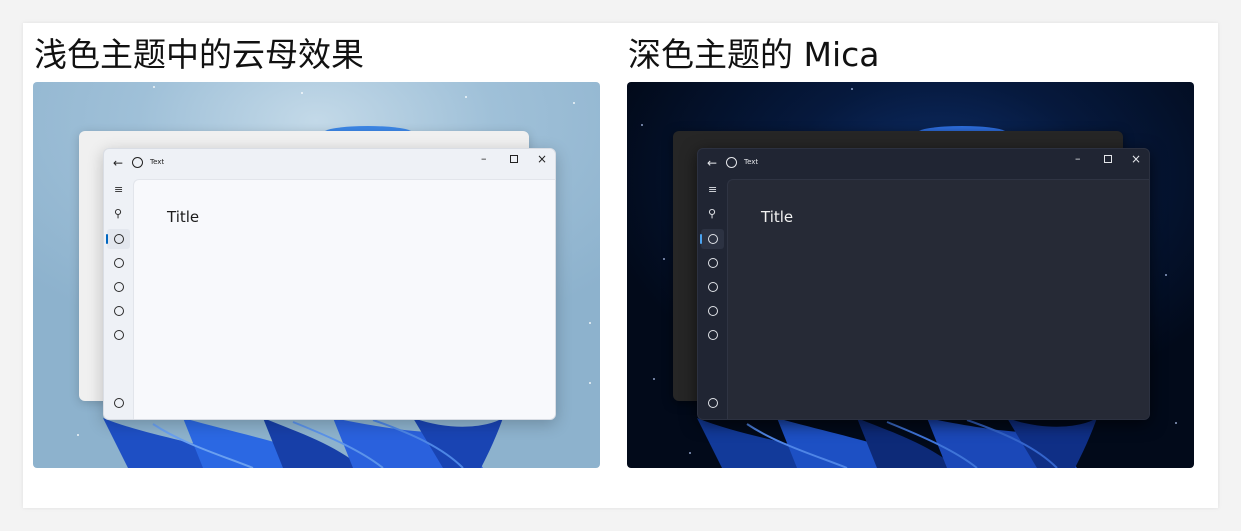  What do you see at coordinates (754, 54) in the screenshot?
I see `panel-heading: 深色主题的 Mica` at bounding box center [754, 54].